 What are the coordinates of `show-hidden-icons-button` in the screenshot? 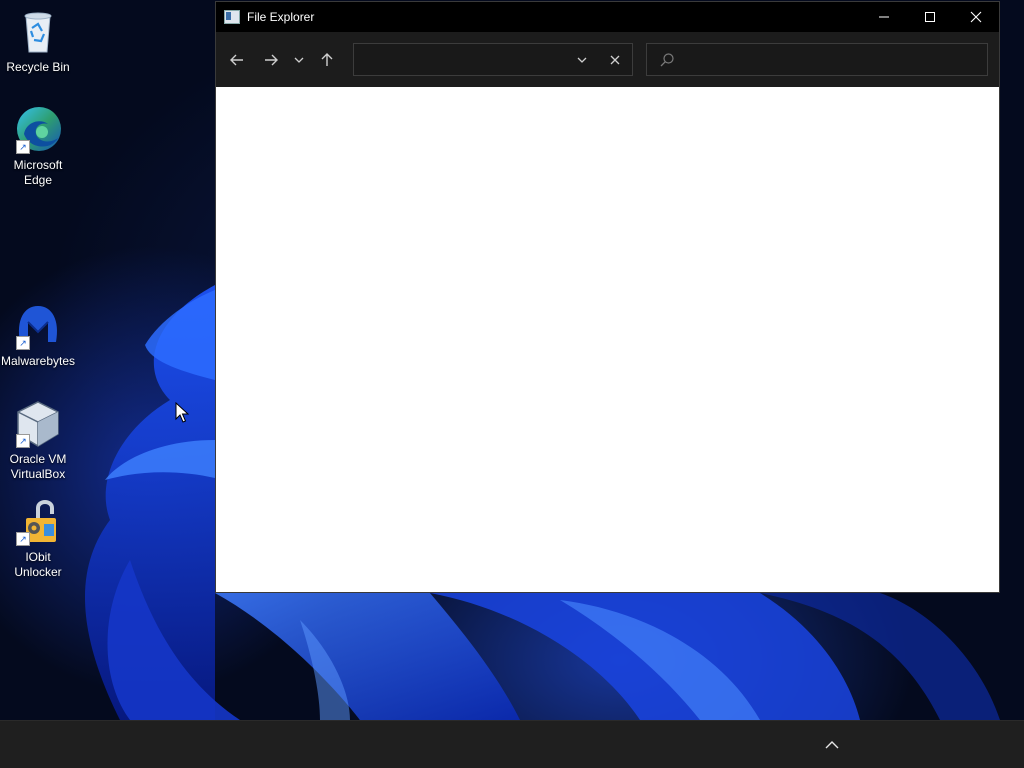 It's located at (832, 745).